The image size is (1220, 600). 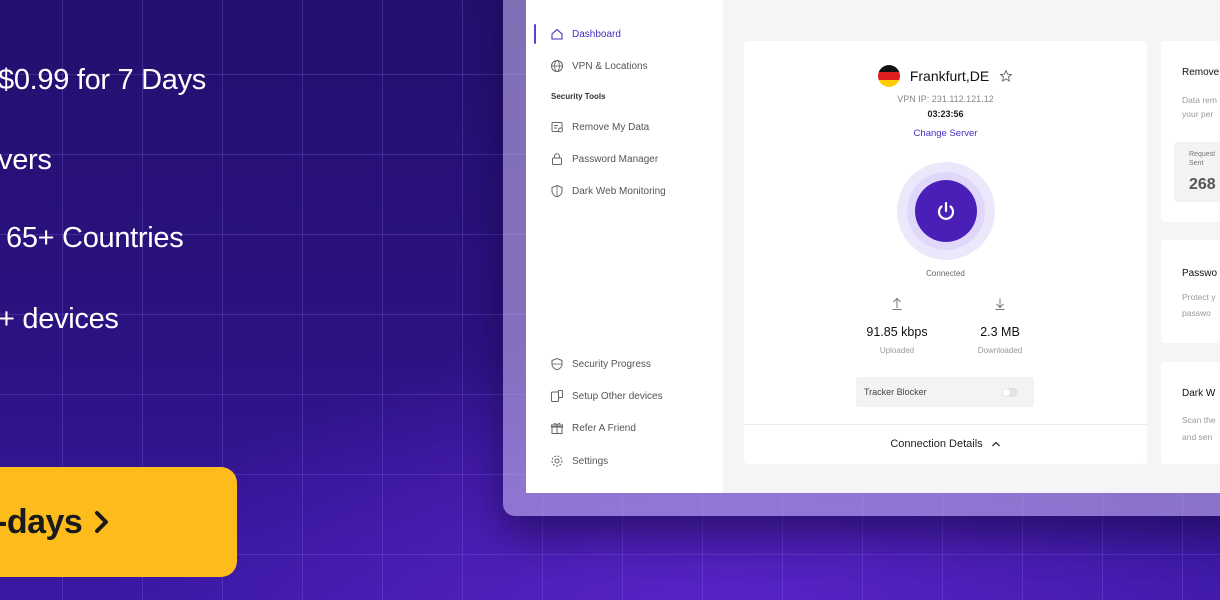 What do you see at coordinates (945, 114) in the screenshot?
I see `connection-timer: 03:23:56` at bounding box center [945, 114].